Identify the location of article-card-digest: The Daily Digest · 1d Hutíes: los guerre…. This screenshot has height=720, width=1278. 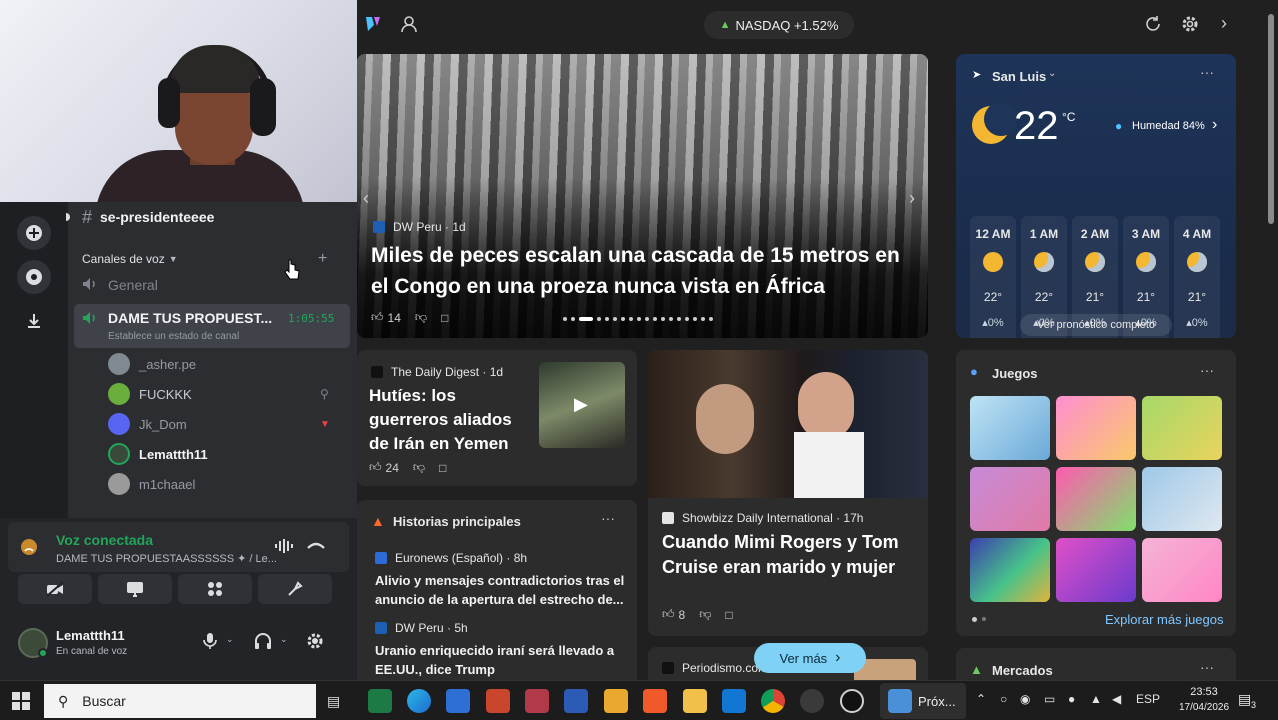
(497, 418).